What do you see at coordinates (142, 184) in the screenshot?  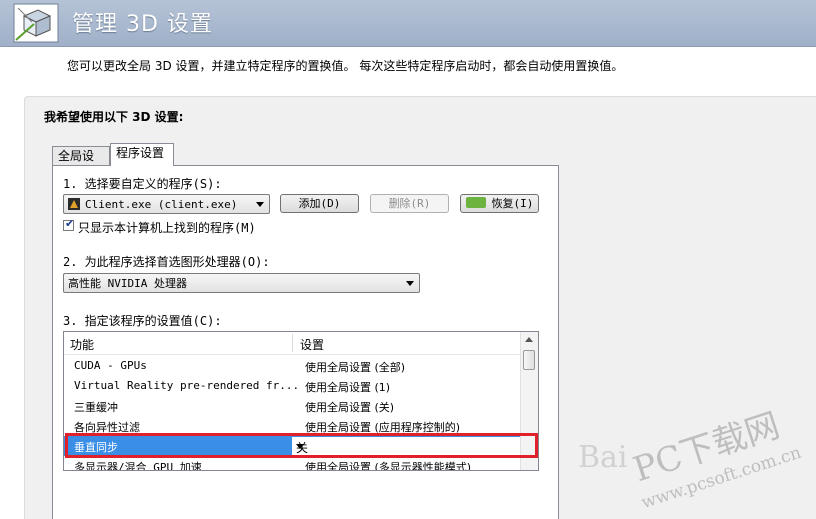 I see `step1-label: 1. 选择要自定义的程序(S):` at bounding box center [142, 184].